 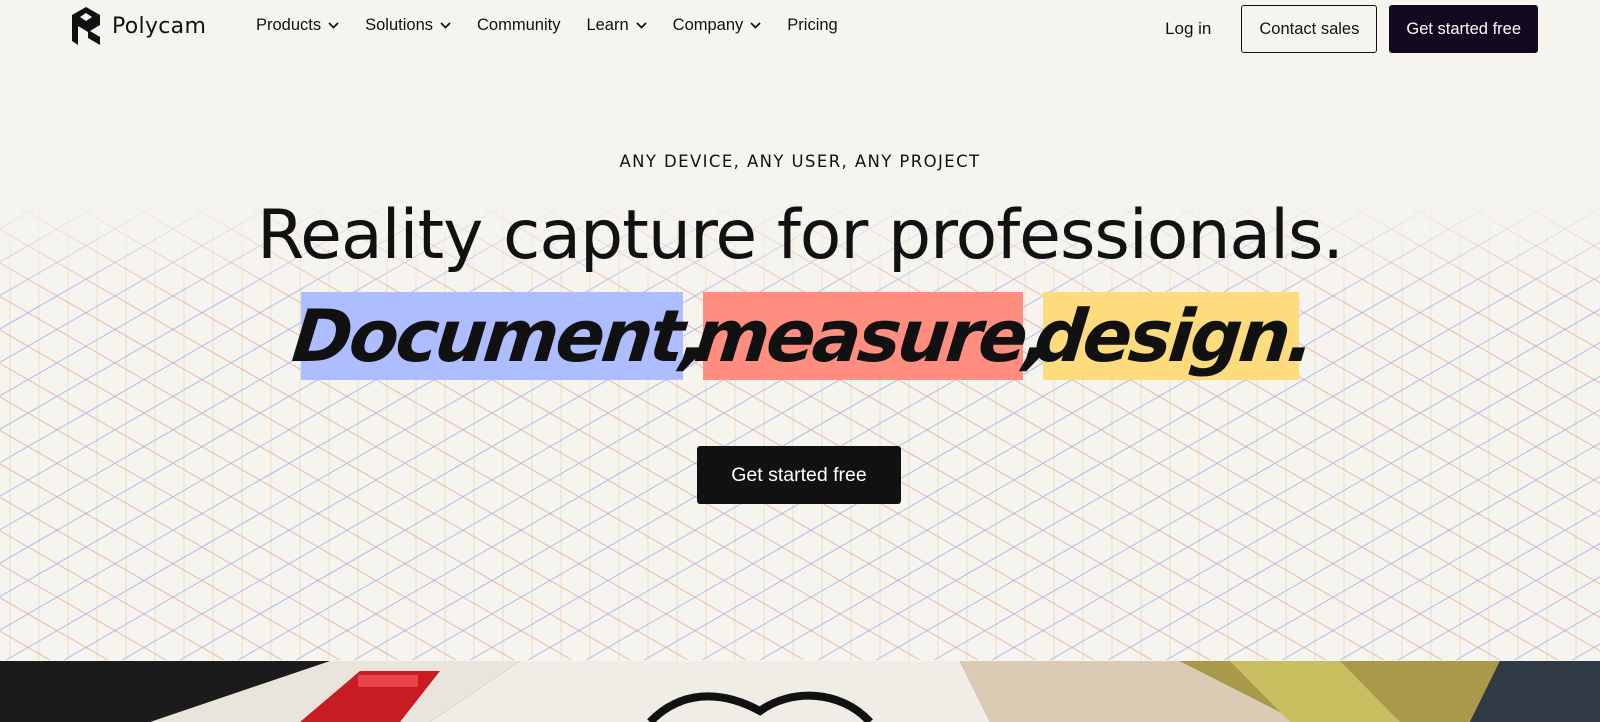 I want to click on highlight-measure: measure,, so click(x=872, y=336).